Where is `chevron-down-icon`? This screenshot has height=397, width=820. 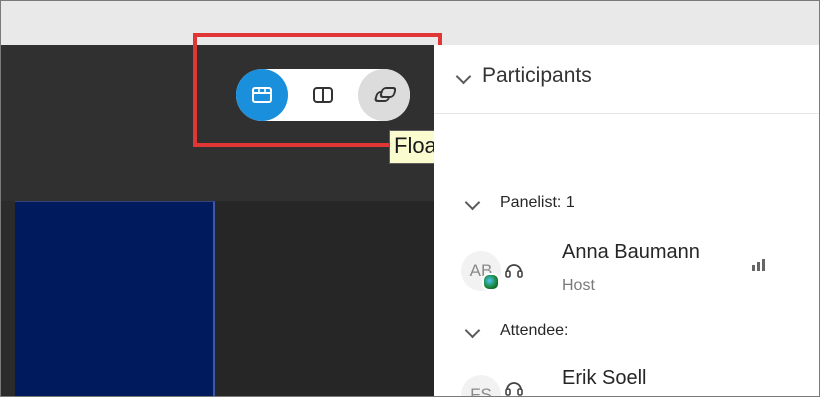 chevron-down-icon is located at coordinates (463, 76).